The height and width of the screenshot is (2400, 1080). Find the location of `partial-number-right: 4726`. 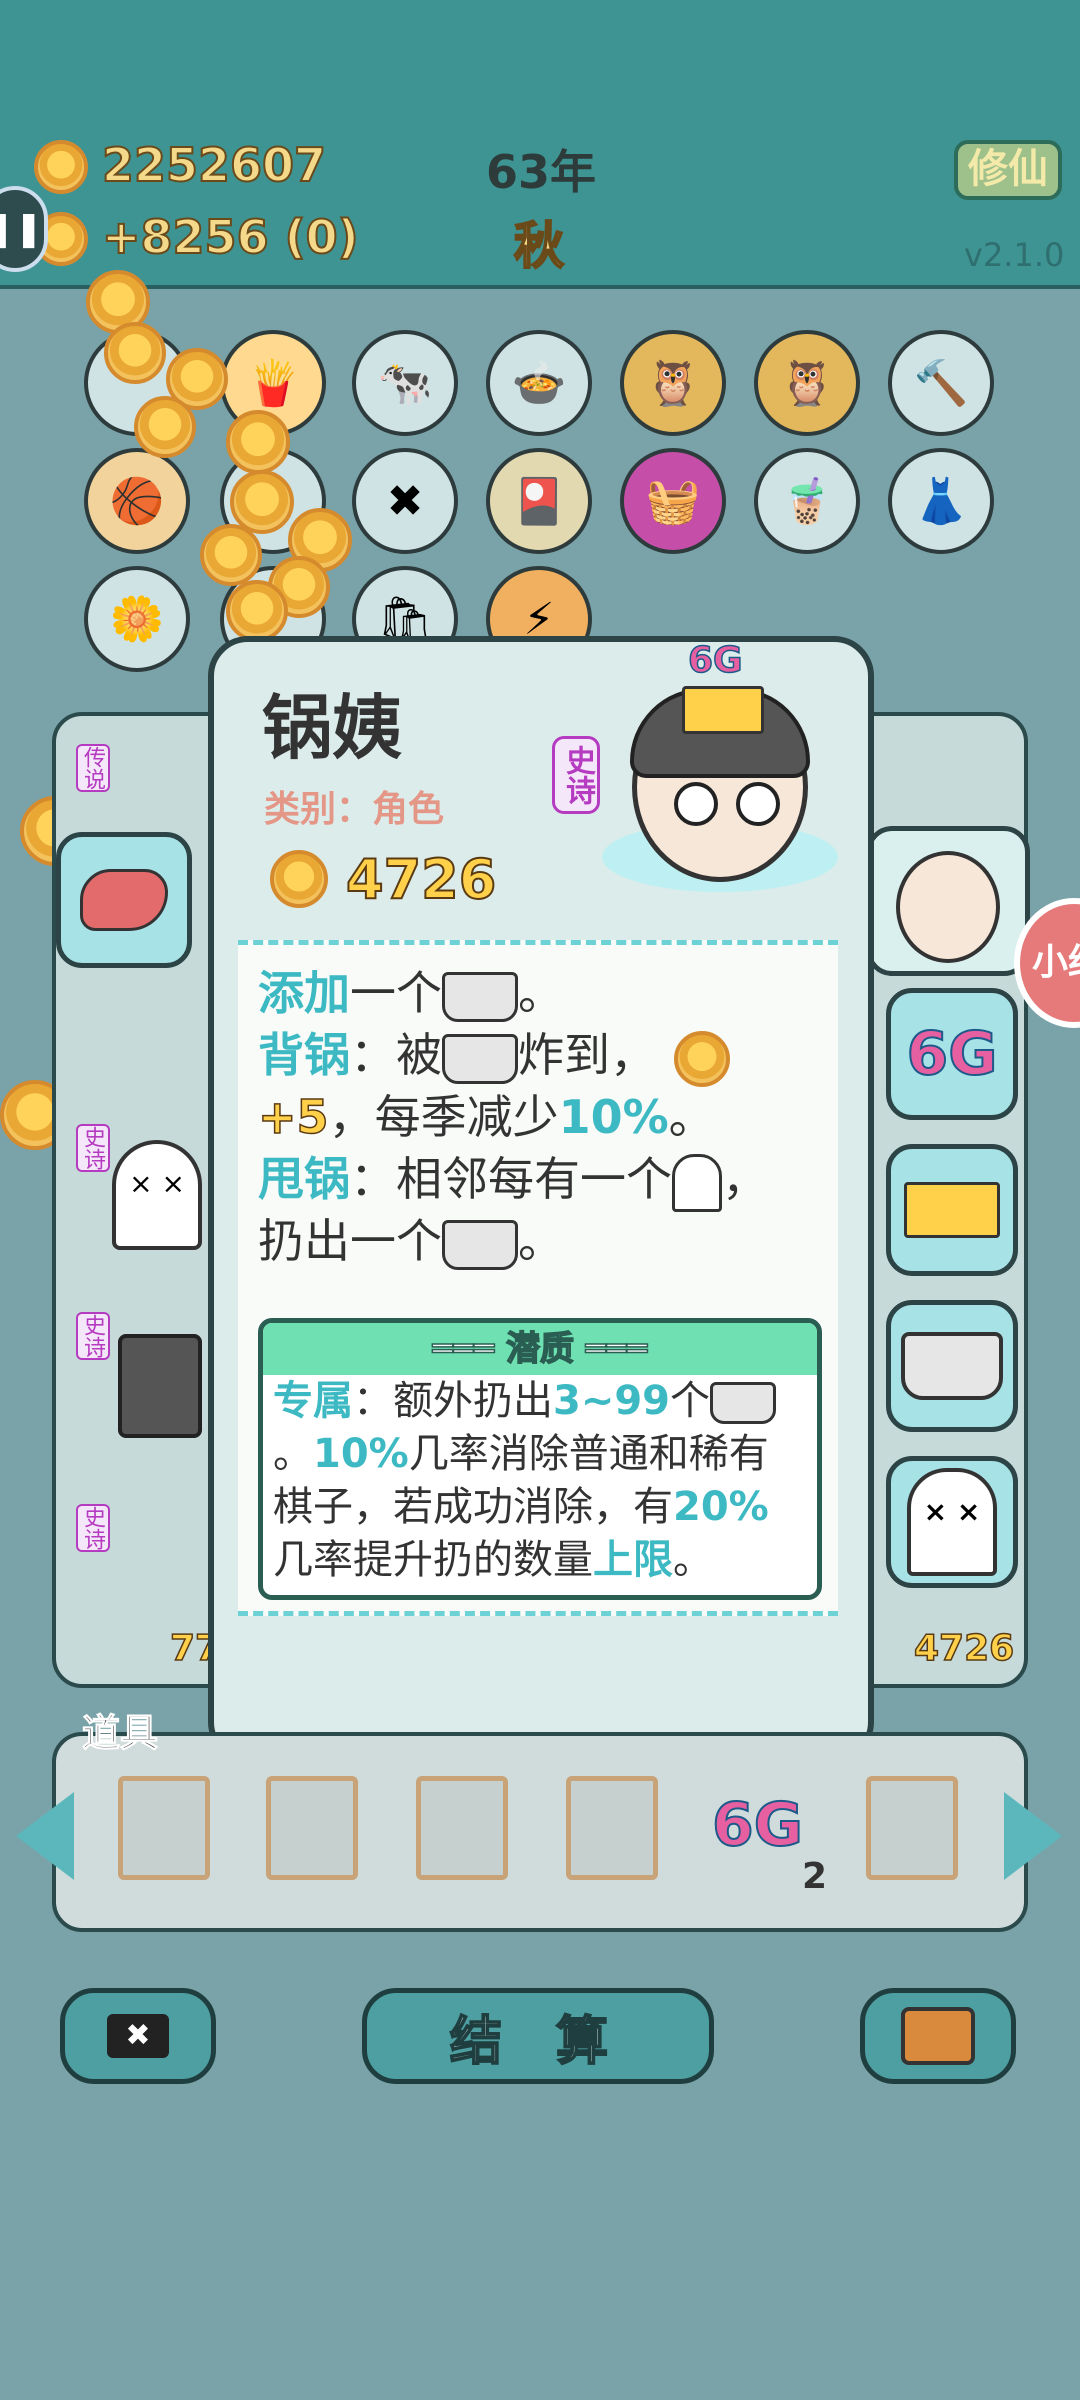

partial-number-right: 4726 is located at coordinates (964, 1648).